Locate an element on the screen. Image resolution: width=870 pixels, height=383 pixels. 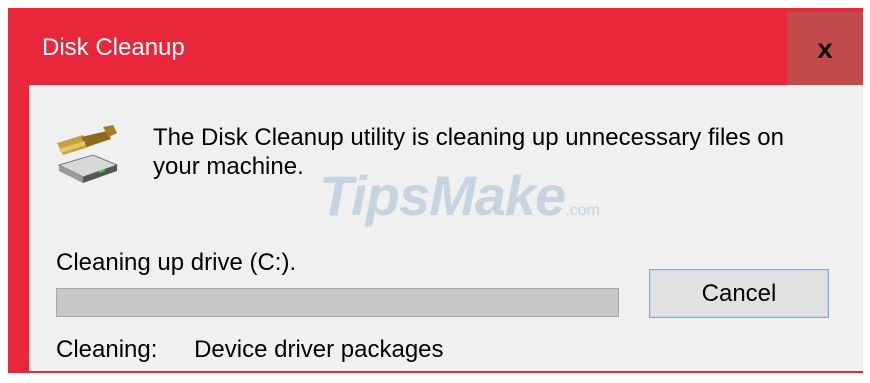
close-button: x is located at coordinates (825, 48).